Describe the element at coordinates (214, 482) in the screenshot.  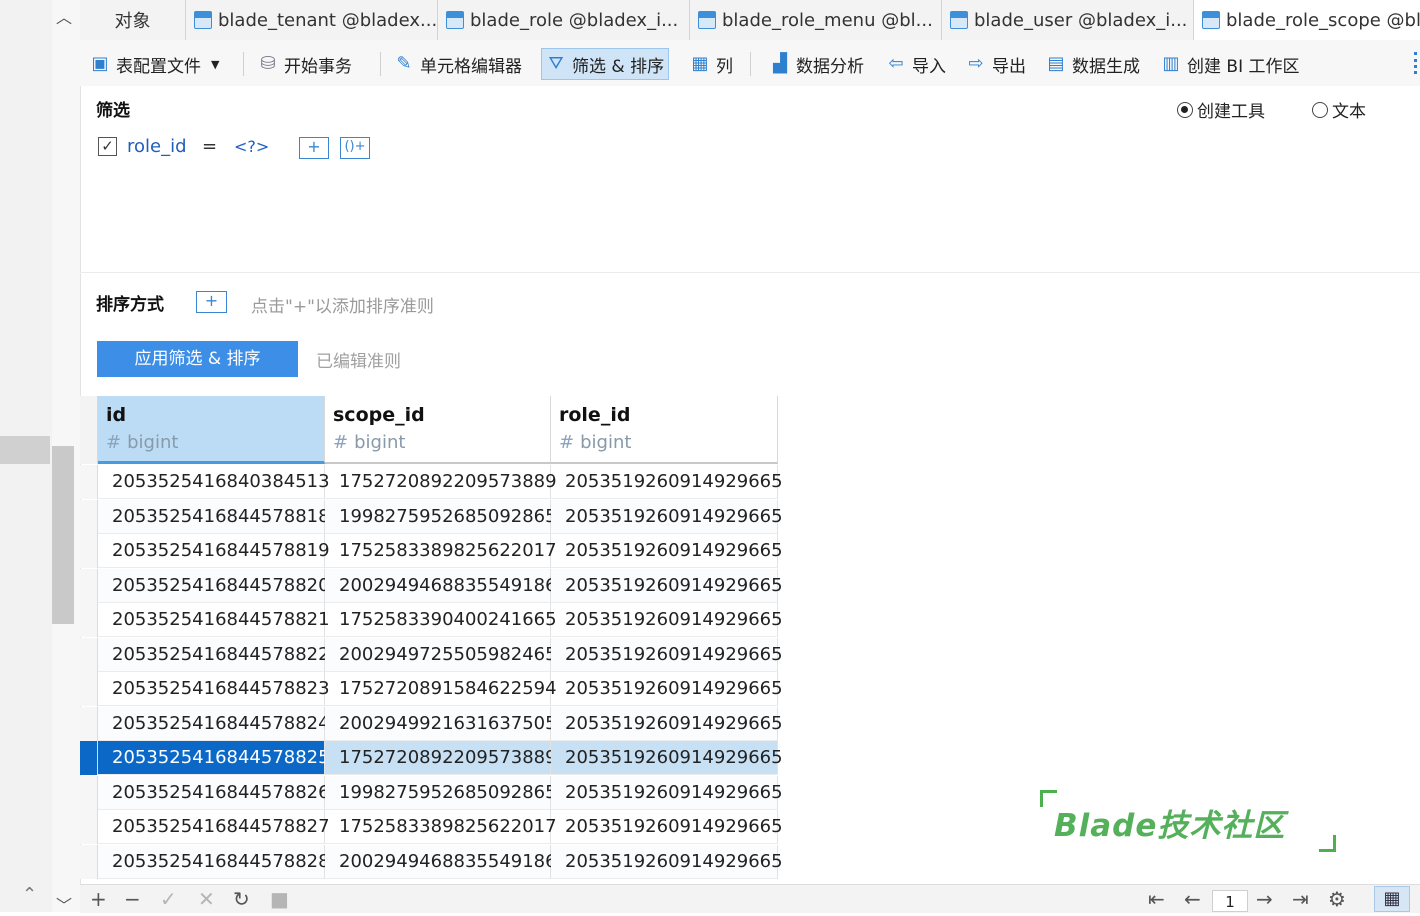
I see `table-cell: 2053525416840384513` at that location.